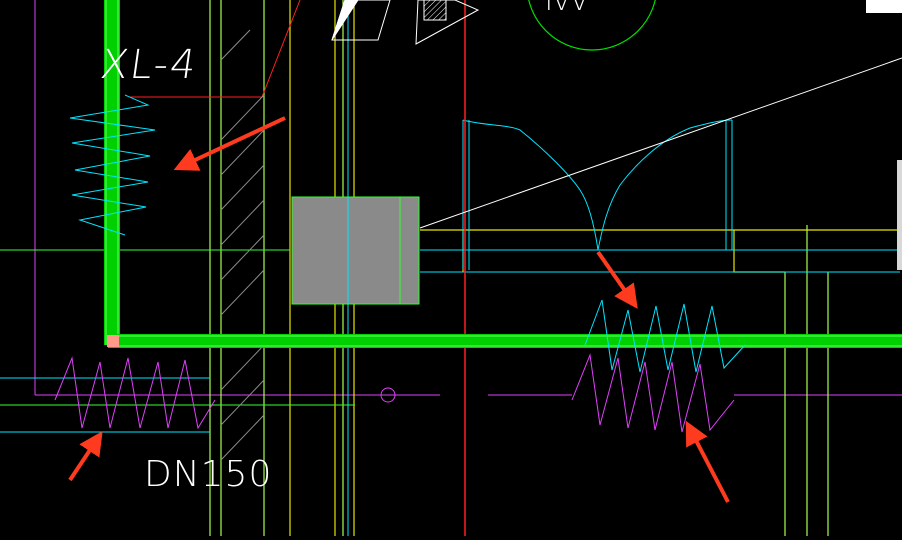 Image resolution: width=902 pixels, height=540 pixels. Describe the element at coordinates (113, 341) in the screenshot. I see `pipe-elbow-marker` at that location.